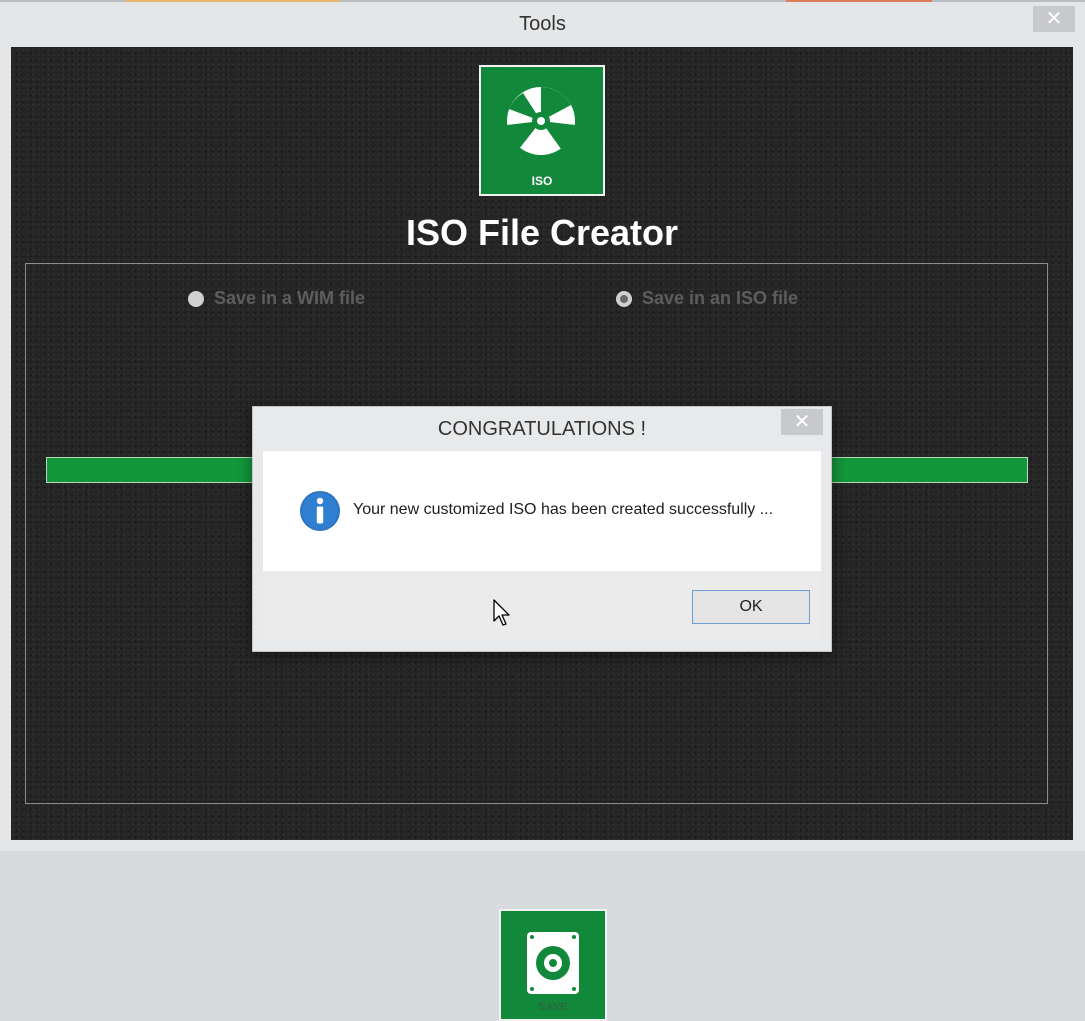 This screenshot has height=1021, width=1085. I want to click on save-caption: SAVE, so click(553, 1007).